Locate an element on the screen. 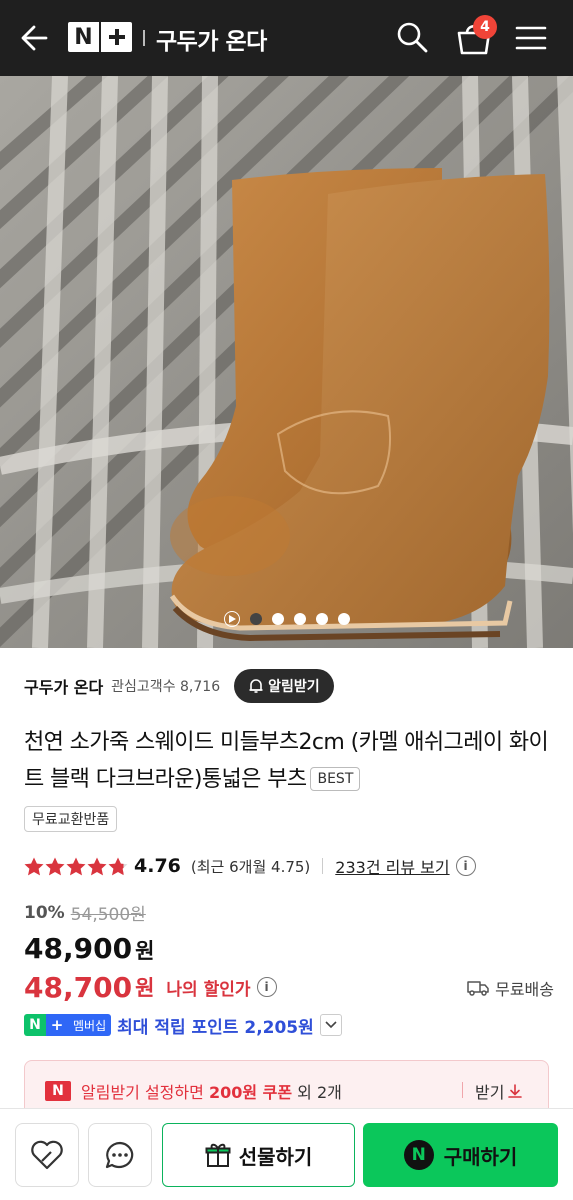  heart-icon is located at coordinates (47, 1155).